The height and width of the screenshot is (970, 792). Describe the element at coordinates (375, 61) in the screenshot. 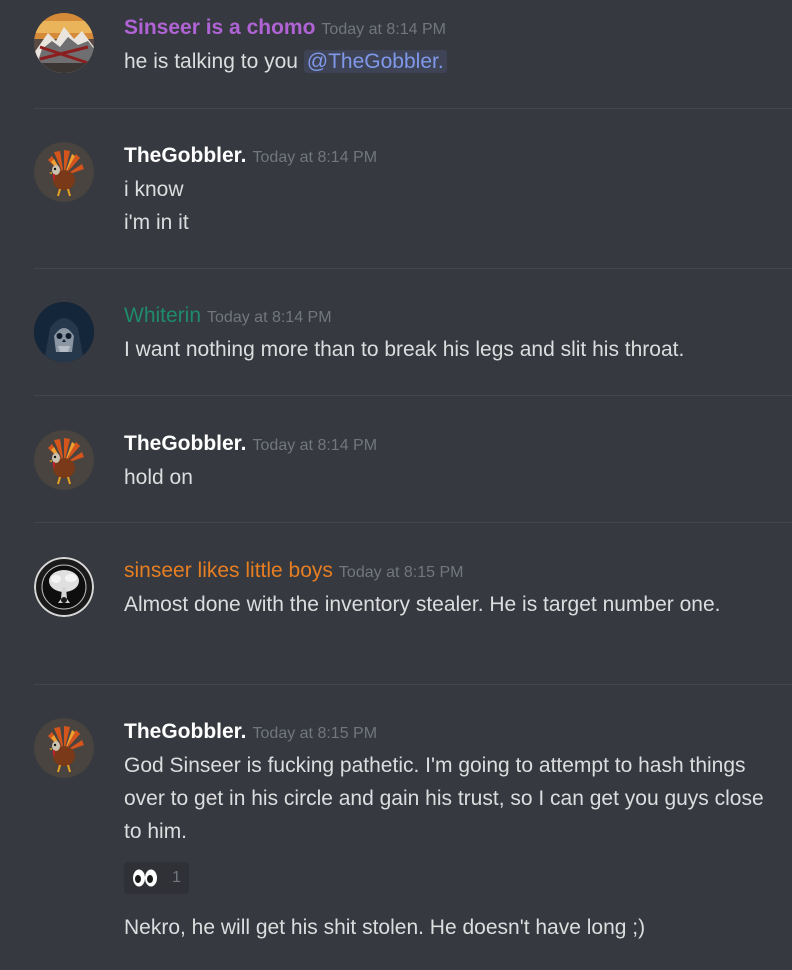

I see `user-mention: @TheGobbler.` at that location.